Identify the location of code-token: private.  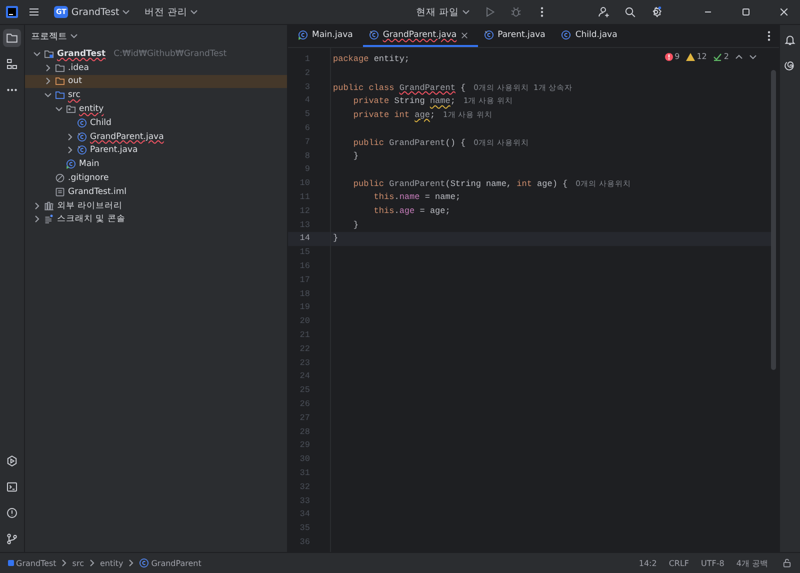
(371, 101).